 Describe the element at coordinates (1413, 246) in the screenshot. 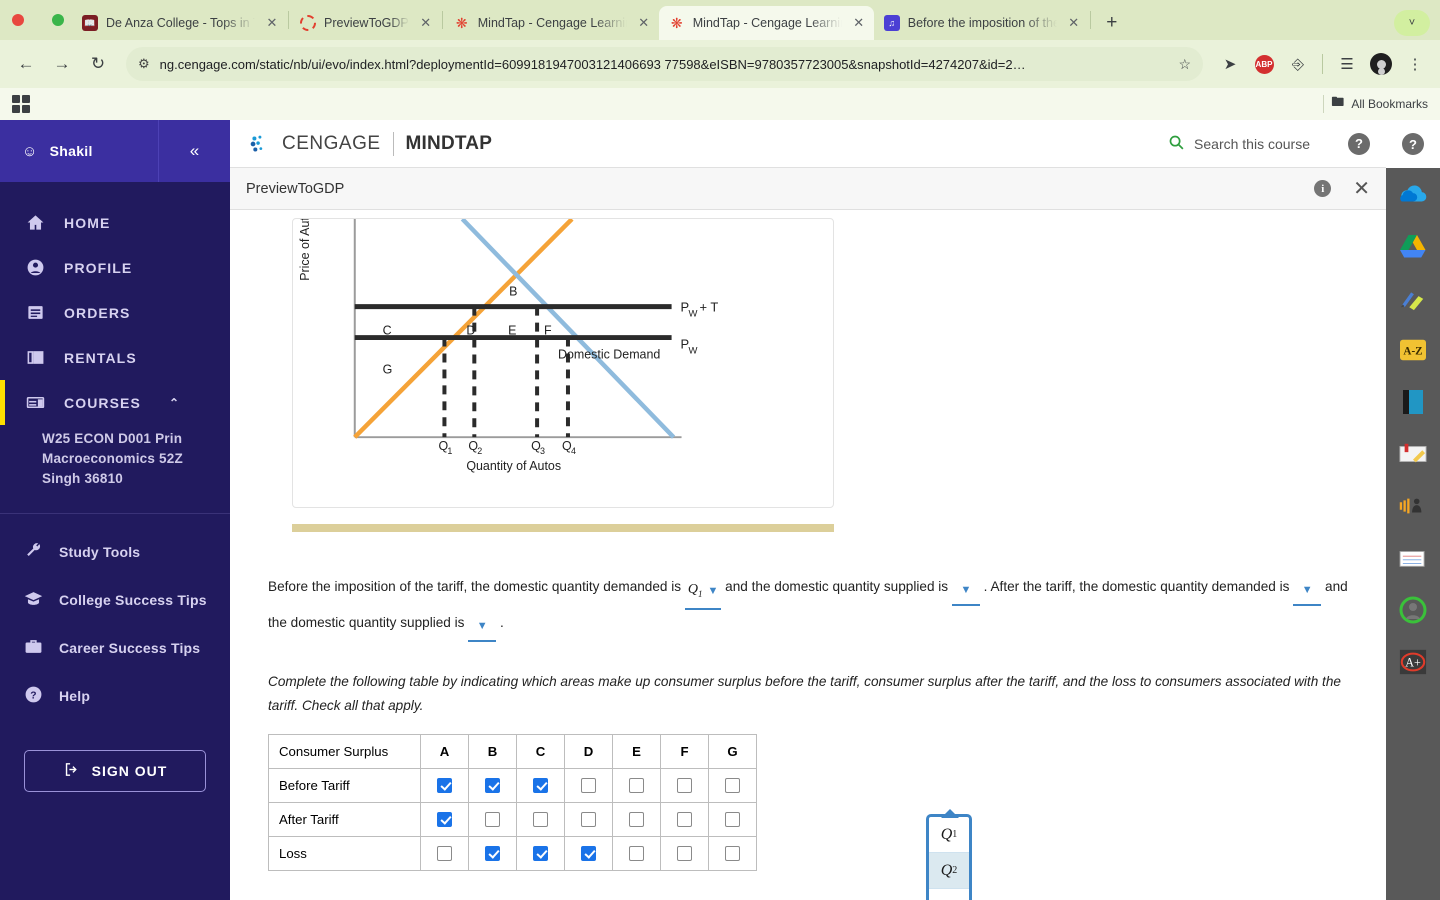

I see `google-drive-icon` at that location.